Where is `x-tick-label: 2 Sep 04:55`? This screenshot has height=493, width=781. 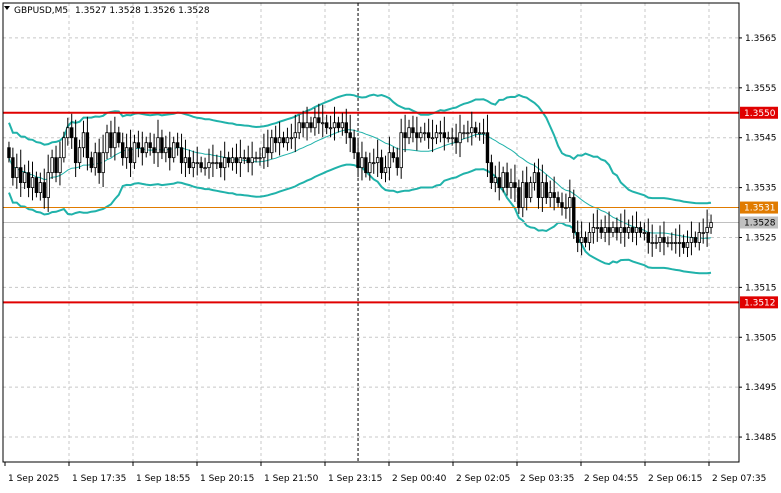 x-tick-label: 2 Sep 04:55 is located at coordinates (611, 479).